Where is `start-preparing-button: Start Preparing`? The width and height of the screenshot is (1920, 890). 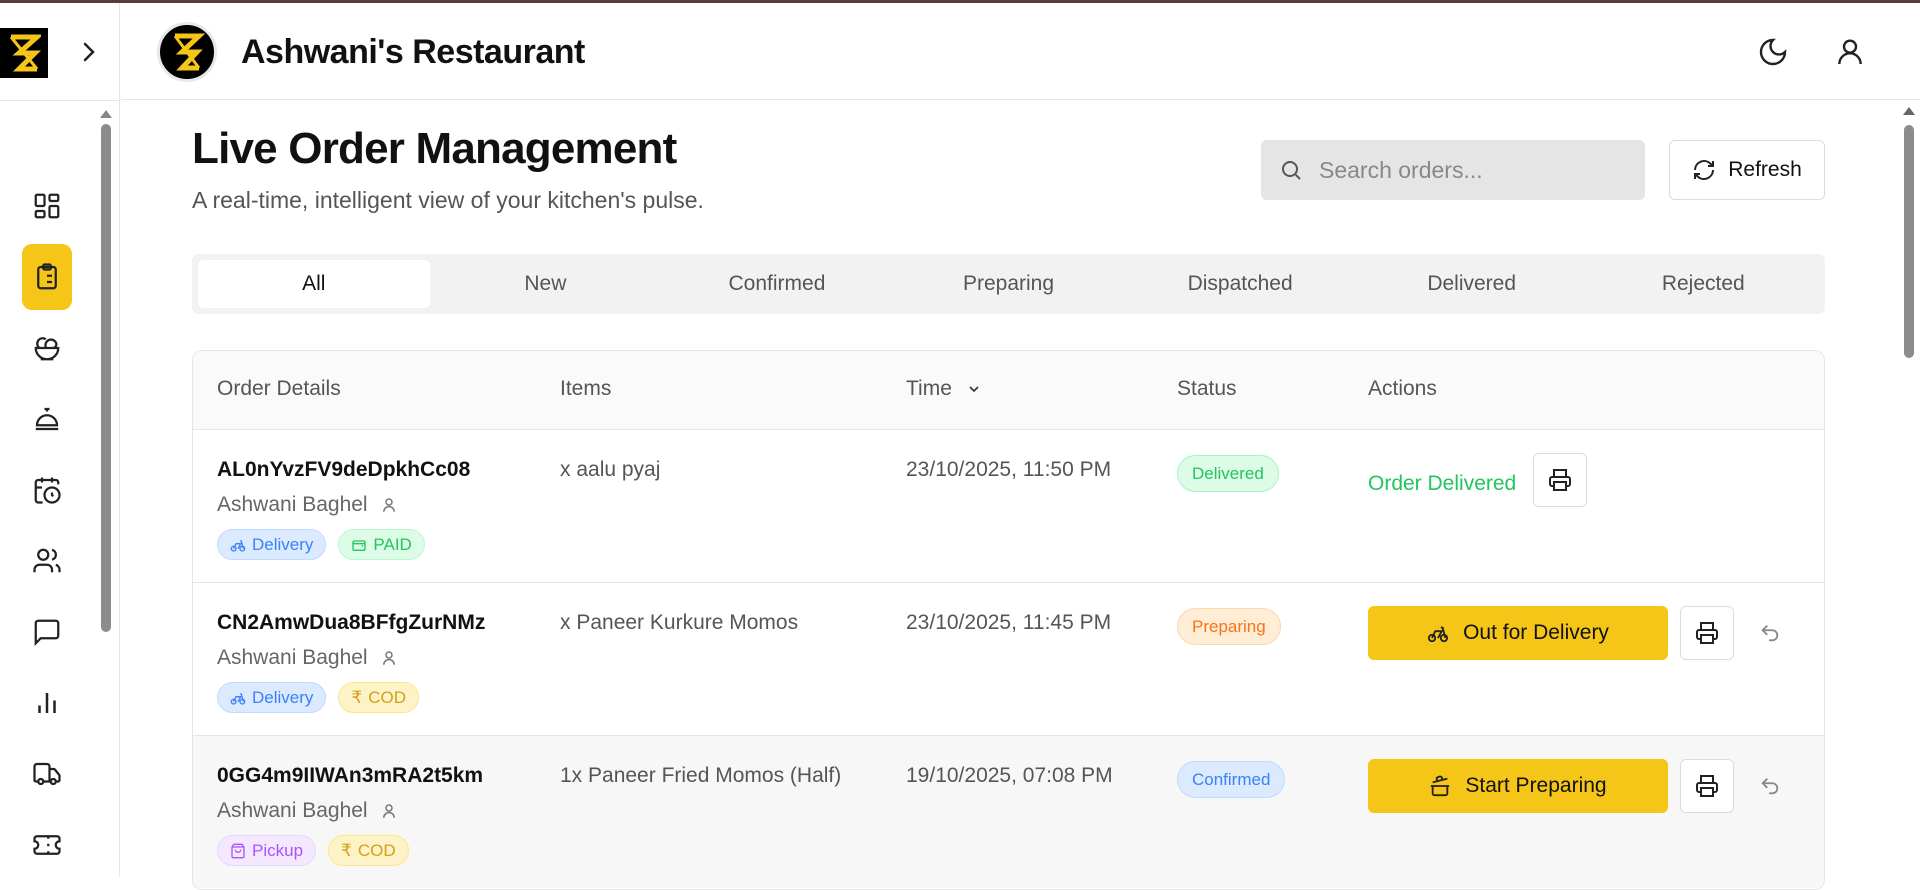
start-preparing-button: Start Preparing is located at coordinates (1518, 786).